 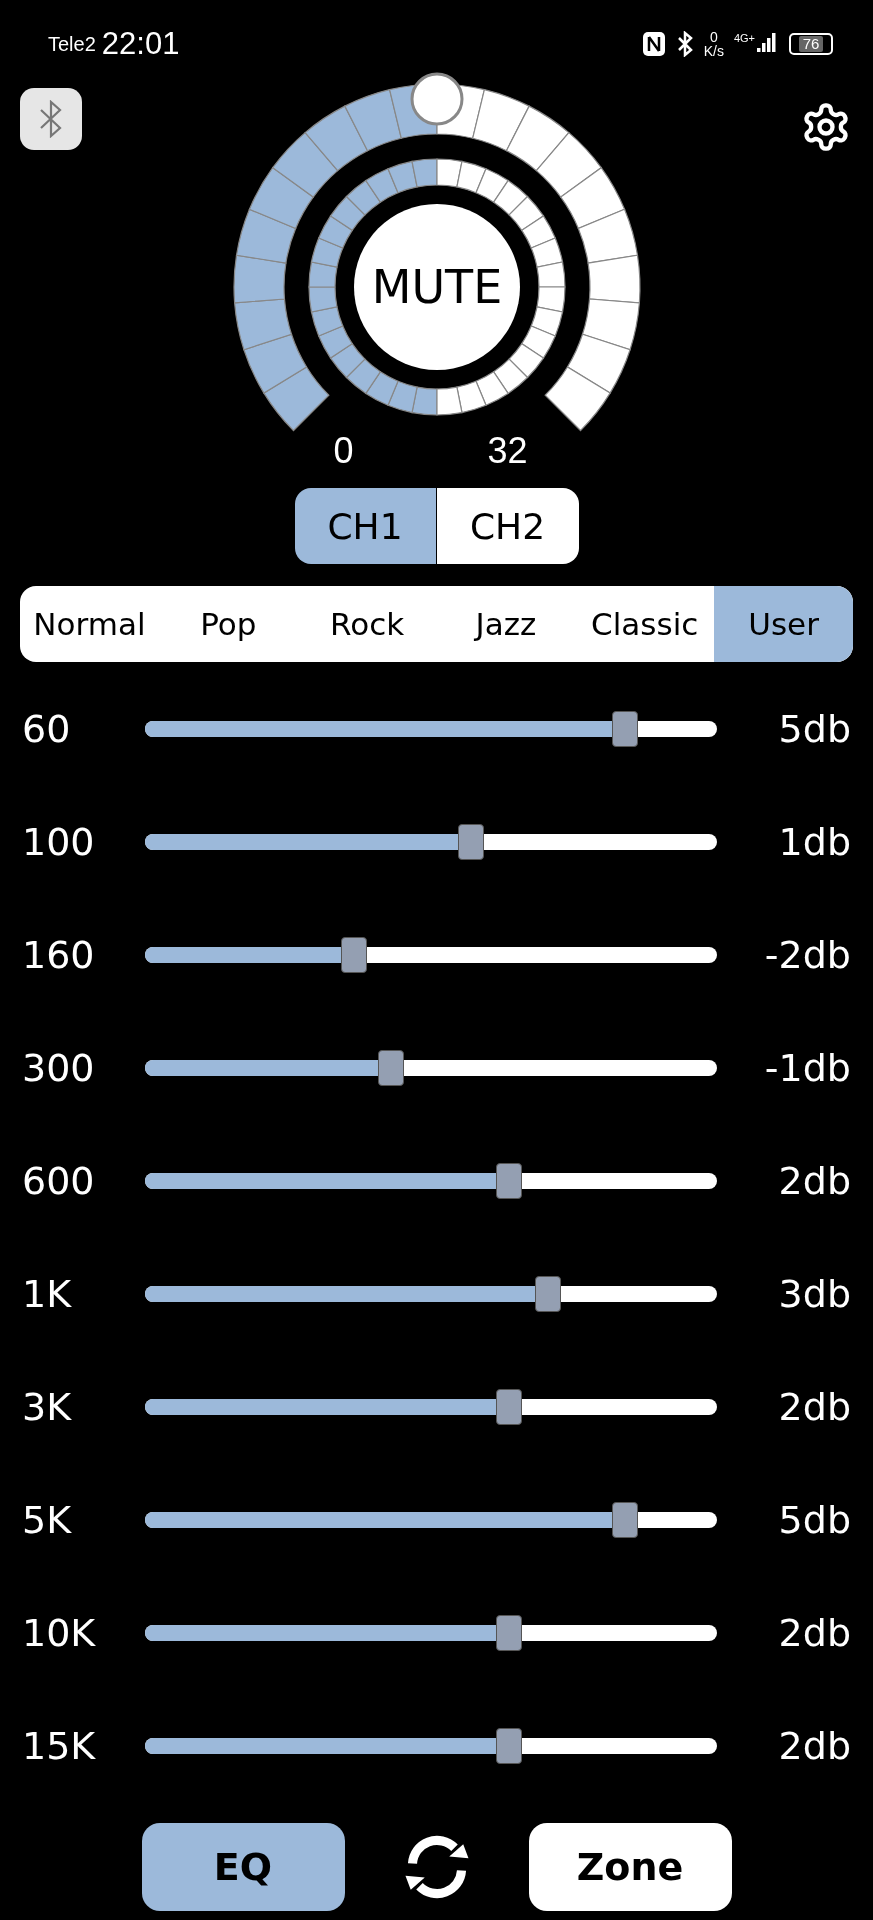 What do you see at coordinates (713, 37) in the screenshot?
I see `speed-value: 0` at bounding box center [713, 37].